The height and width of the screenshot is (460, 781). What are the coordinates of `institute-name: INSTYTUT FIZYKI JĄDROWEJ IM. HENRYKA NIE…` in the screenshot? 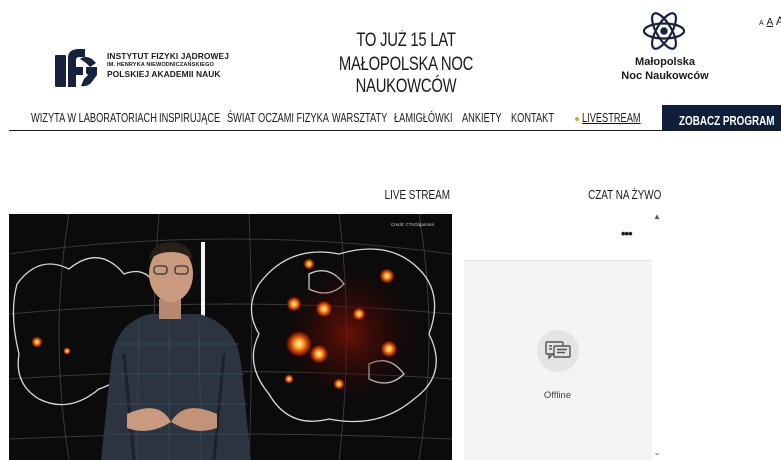 It's located at (168, 65).